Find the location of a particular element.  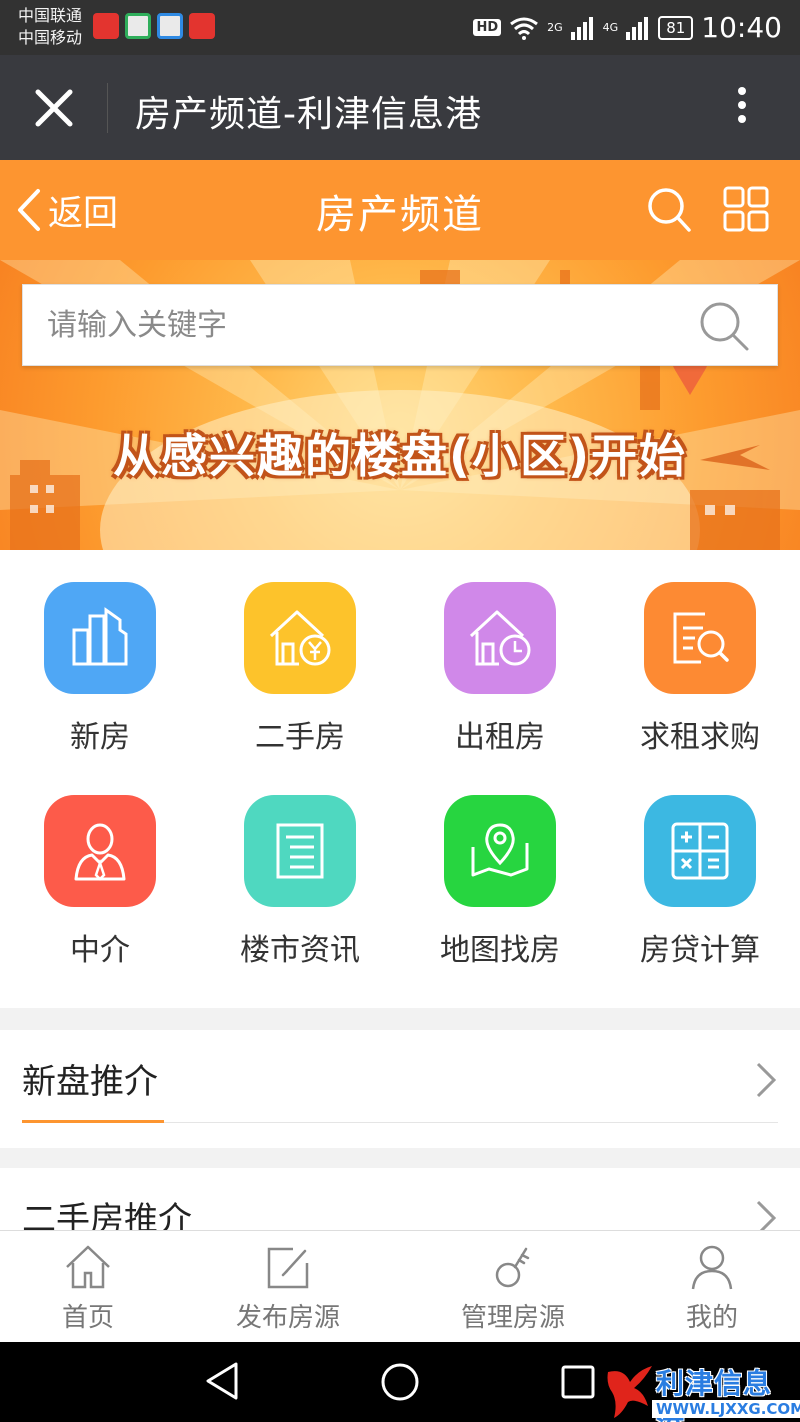

buildings-icon is located at coordinates (100, 638).